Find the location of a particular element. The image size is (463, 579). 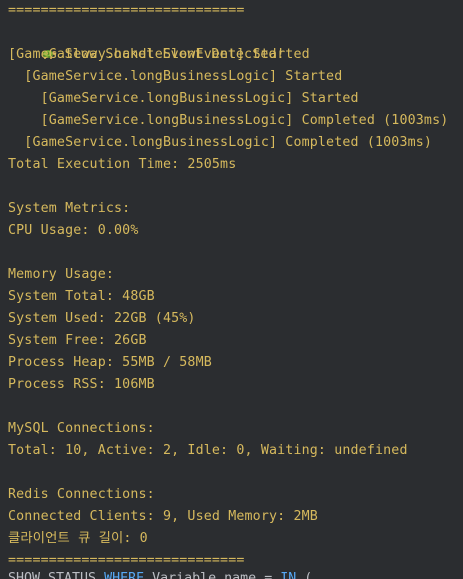

system-metrics-heading: System Metrics: is located at coordinates (69, 208).